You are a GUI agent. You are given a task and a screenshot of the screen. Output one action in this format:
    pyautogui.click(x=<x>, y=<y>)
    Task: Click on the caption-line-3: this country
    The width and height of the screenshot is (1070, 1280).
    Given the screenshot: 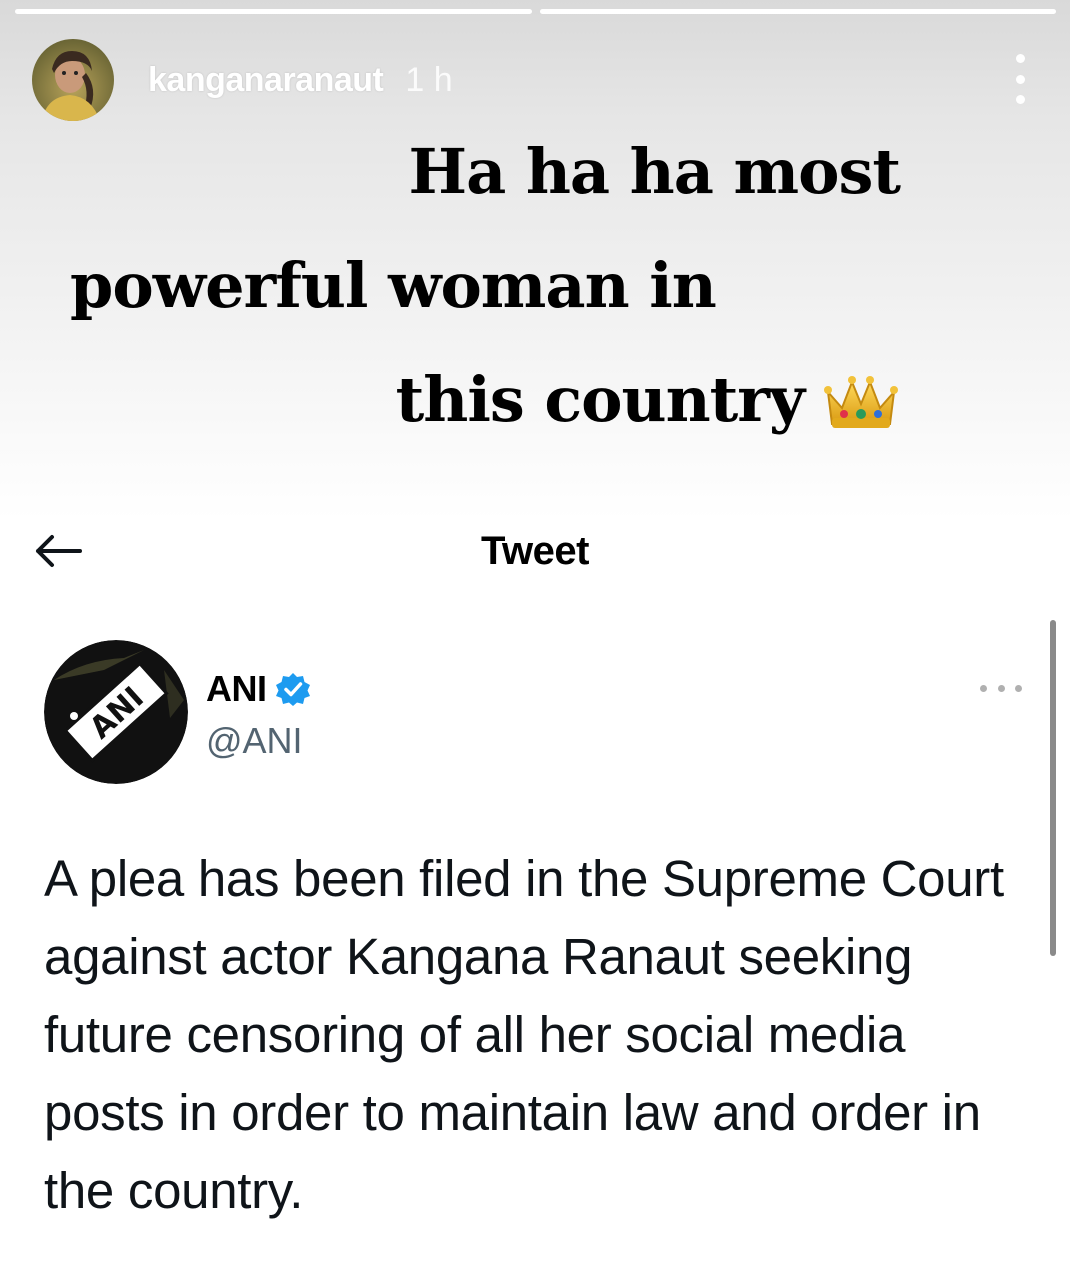 What is the action you would take?
    pyautogui.click(x=490, y=400)
    